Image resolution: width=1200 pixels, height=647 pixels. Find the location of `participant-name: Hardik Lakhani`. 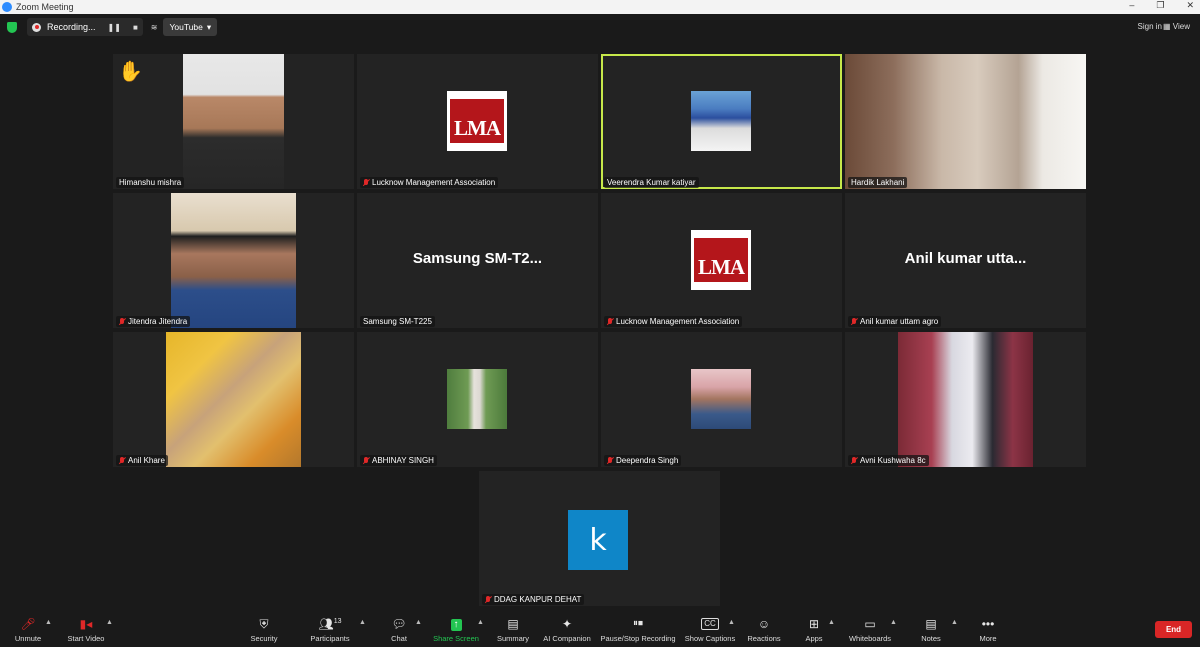

participant-name: Hardik Lakhani is located at coordinates (878, 182).